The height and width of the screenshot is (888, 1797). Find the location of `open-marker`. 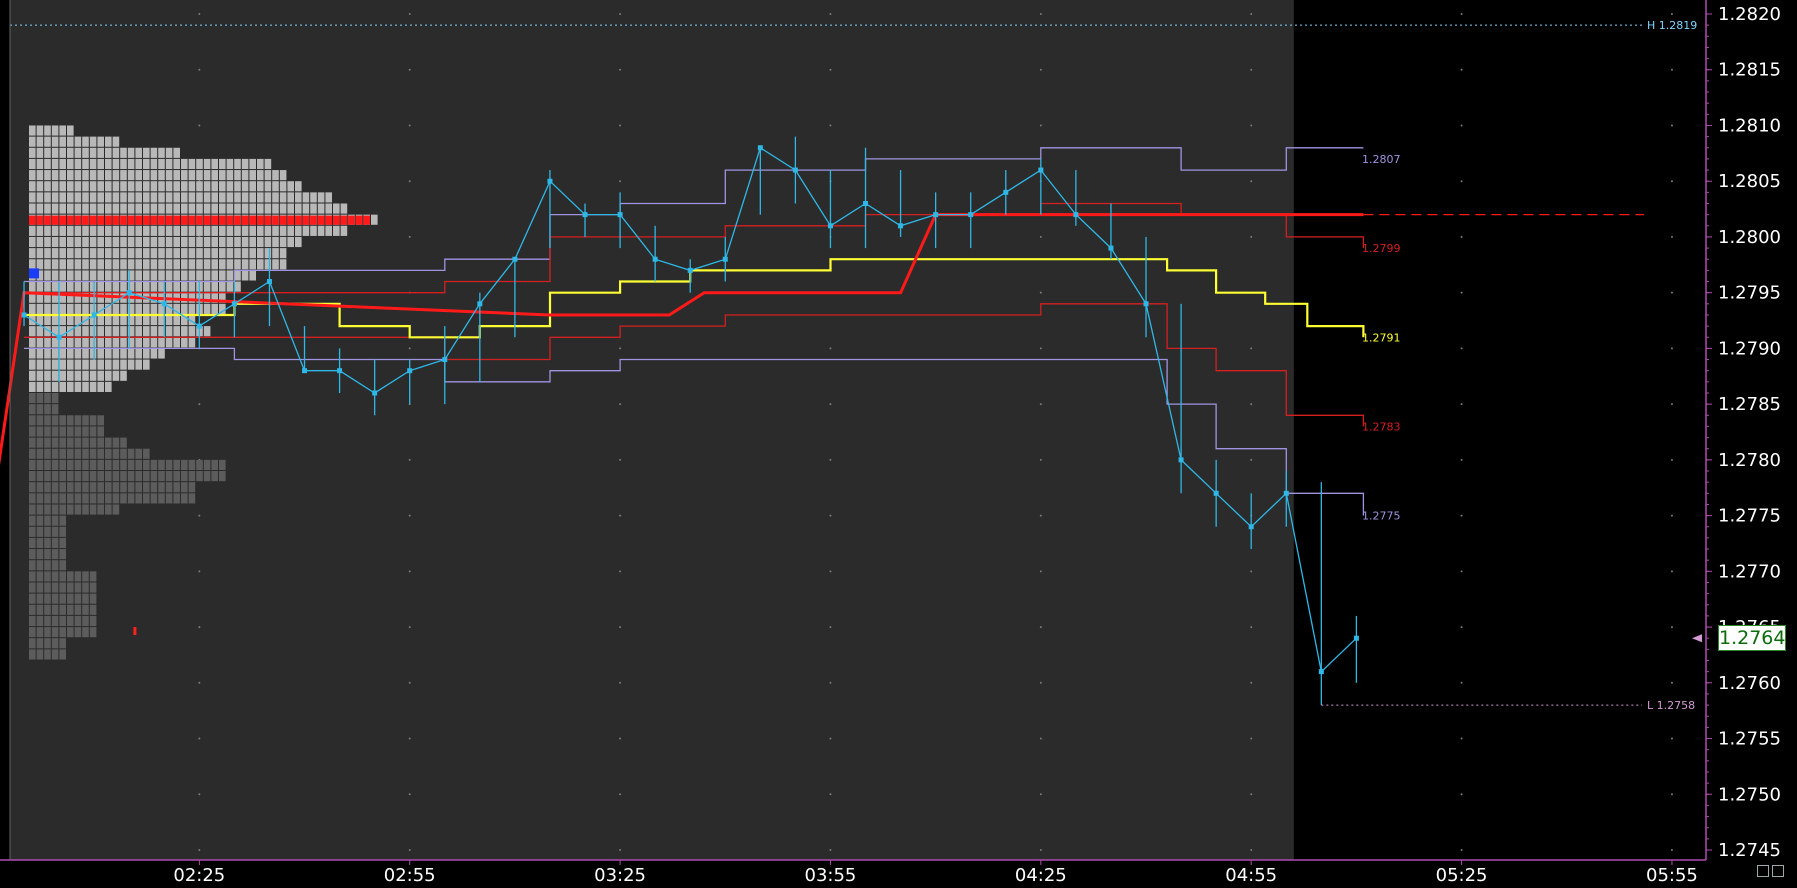

open-marker is located at coordinates (34, 273).